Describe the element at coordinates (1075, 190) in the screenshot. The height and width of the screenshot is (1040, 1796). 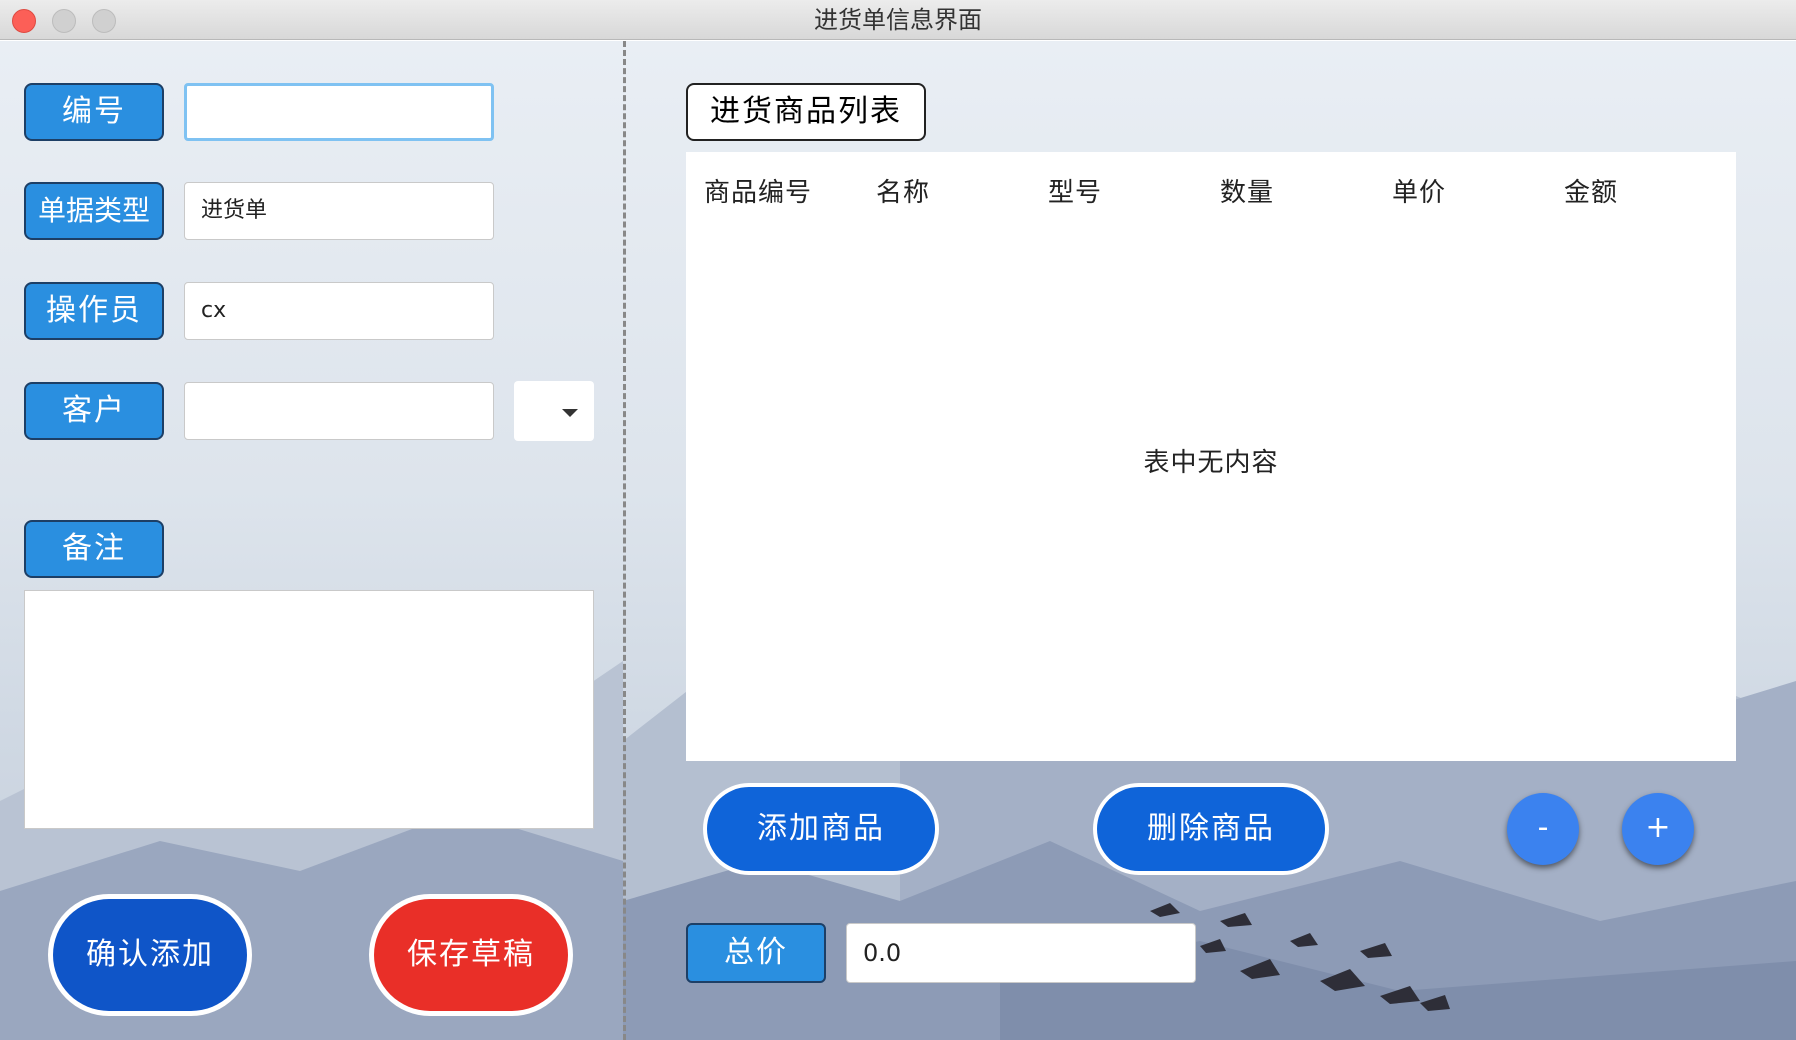
I see `column-header-model: 型号` at that location.